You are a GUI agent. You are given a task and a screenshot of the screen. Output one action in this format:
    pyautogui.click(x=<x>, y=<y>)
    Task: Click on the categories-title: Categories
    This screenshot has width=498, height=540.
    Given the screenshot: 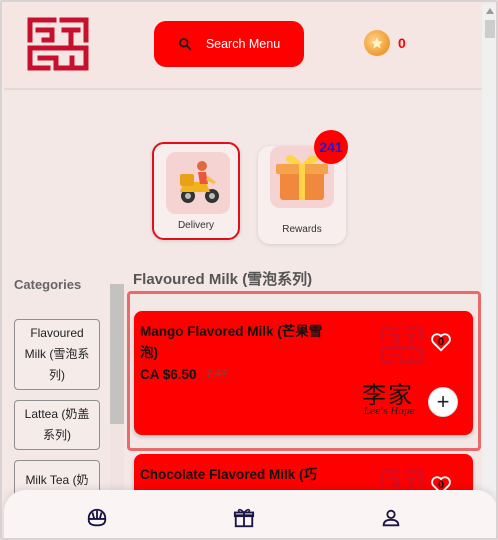 What is the action you would take?
    pyautogui.click(x=48, y=284)
    